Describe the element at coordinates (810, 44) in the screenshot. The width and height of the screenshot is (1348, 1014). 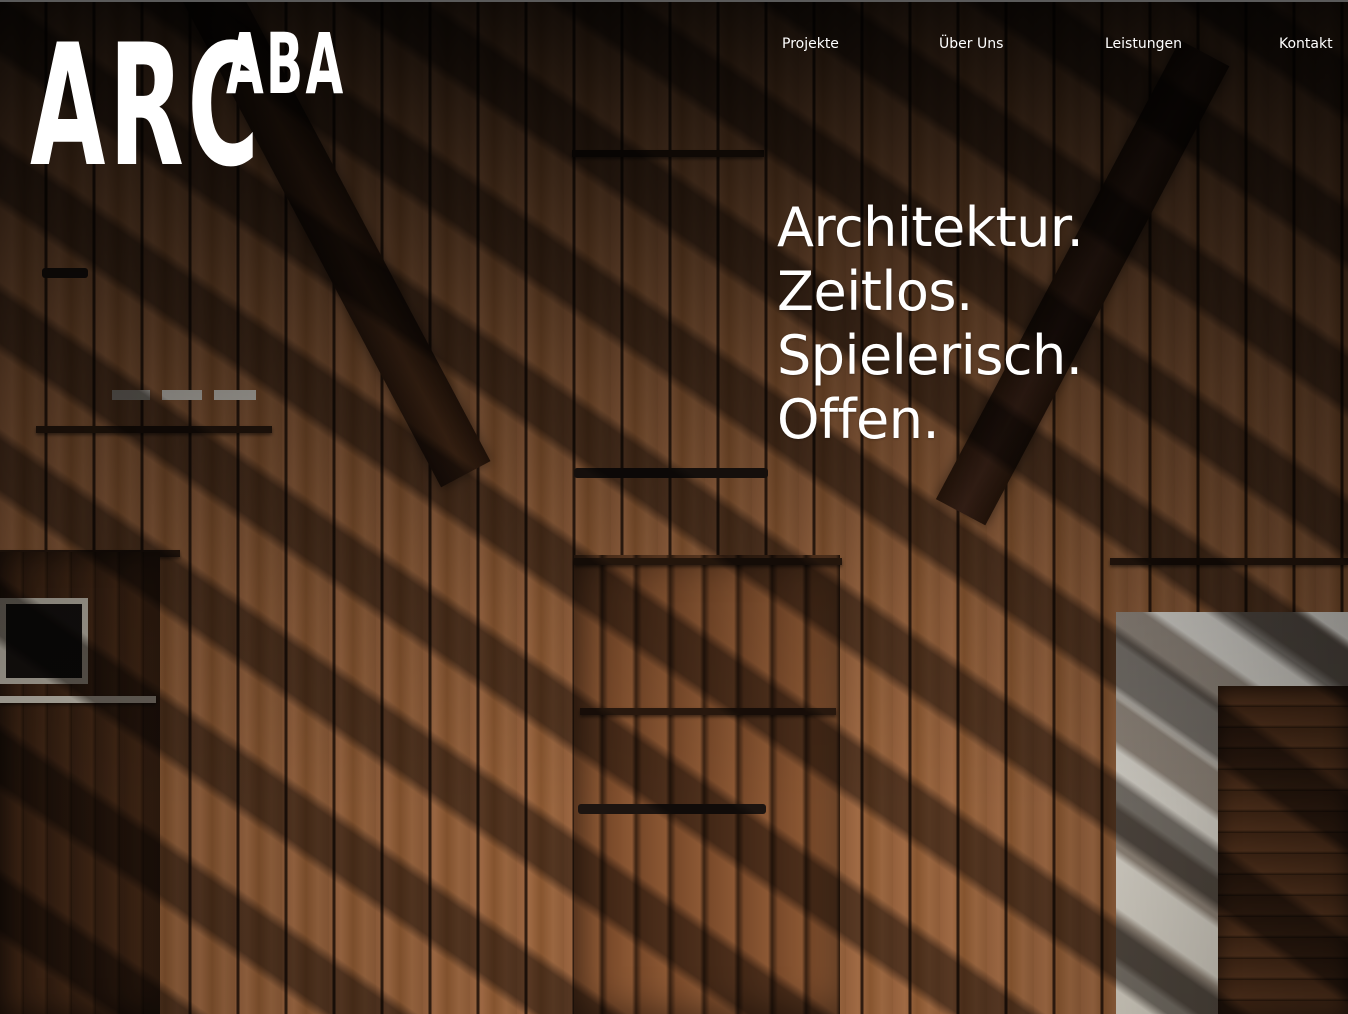
I see `nav-link-projekte: Projekte` at that location.